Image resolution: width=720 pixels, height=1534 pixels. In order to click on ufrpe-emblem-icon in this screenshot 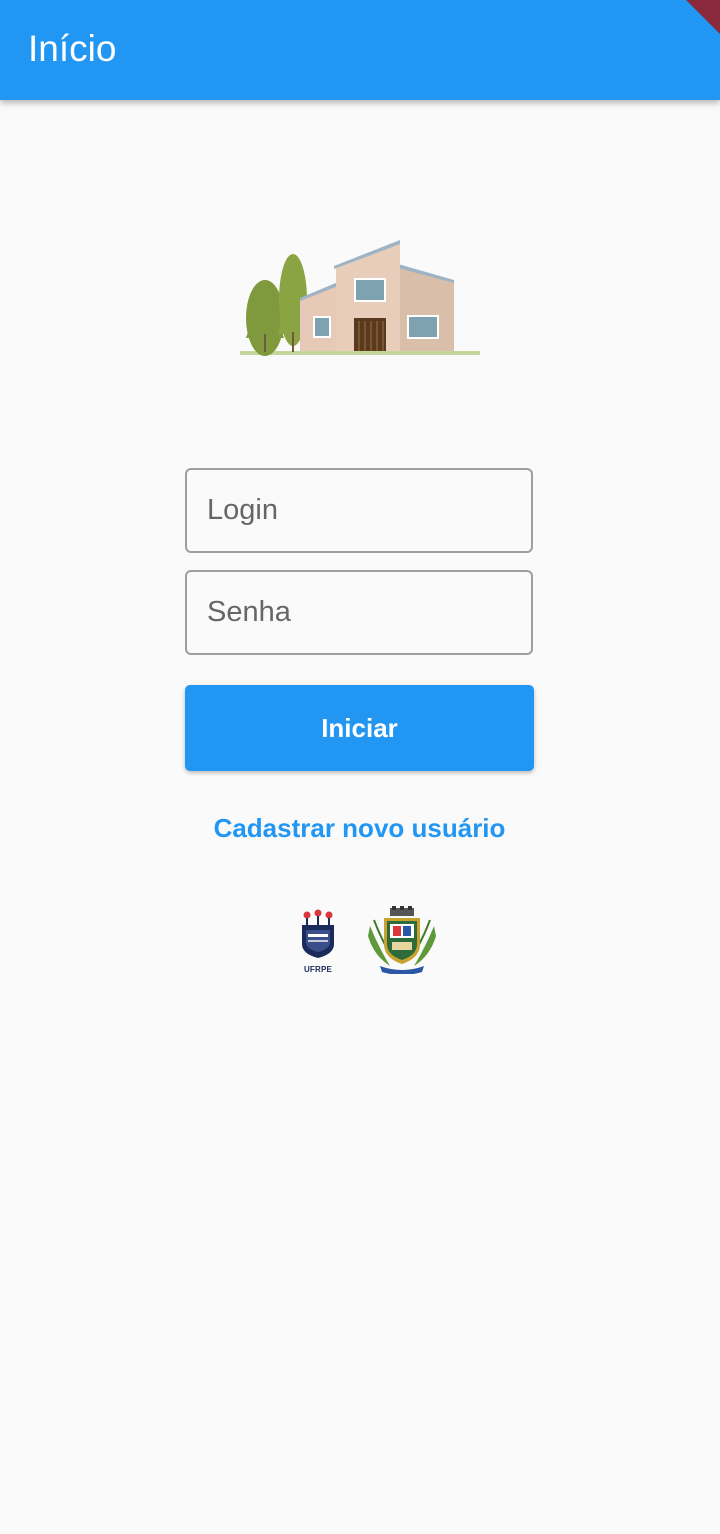, I will do `click(318, 933)`.